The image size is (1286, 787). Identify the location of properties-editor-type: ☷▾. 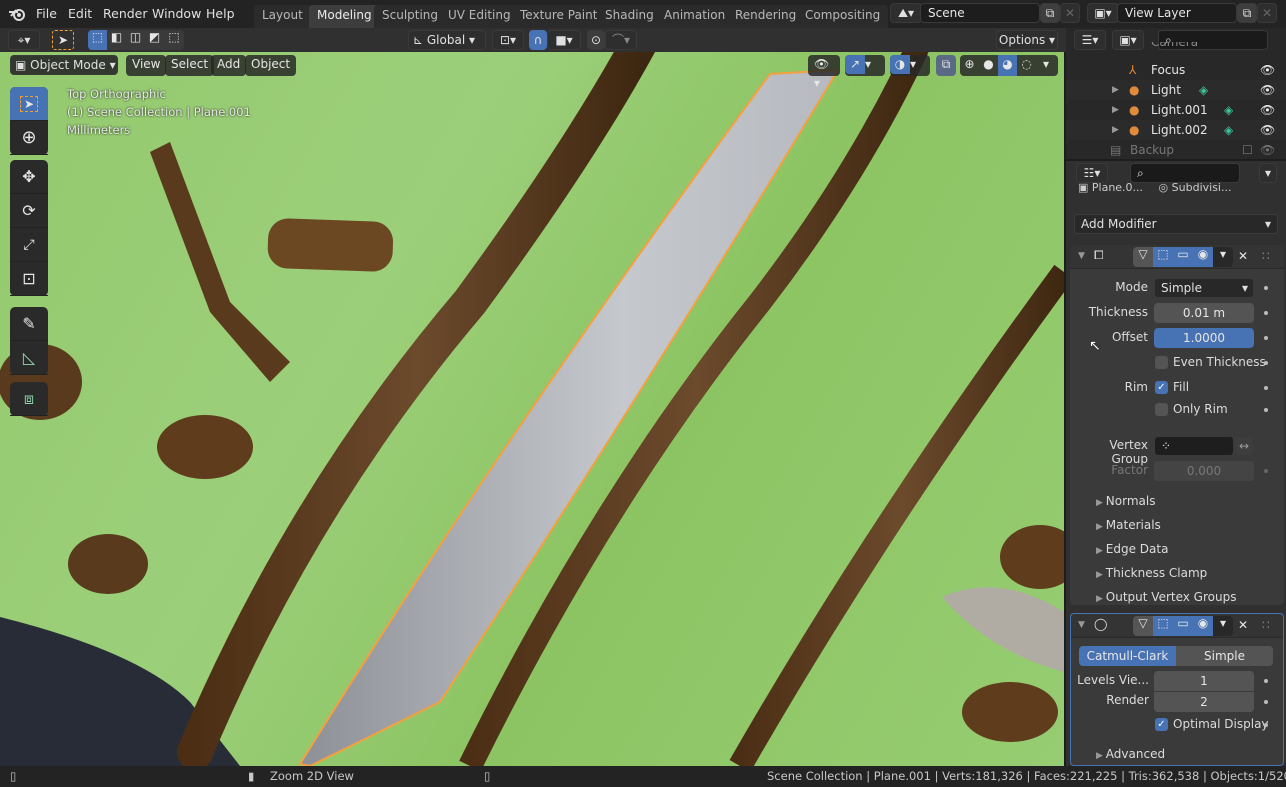
(1092, 173).